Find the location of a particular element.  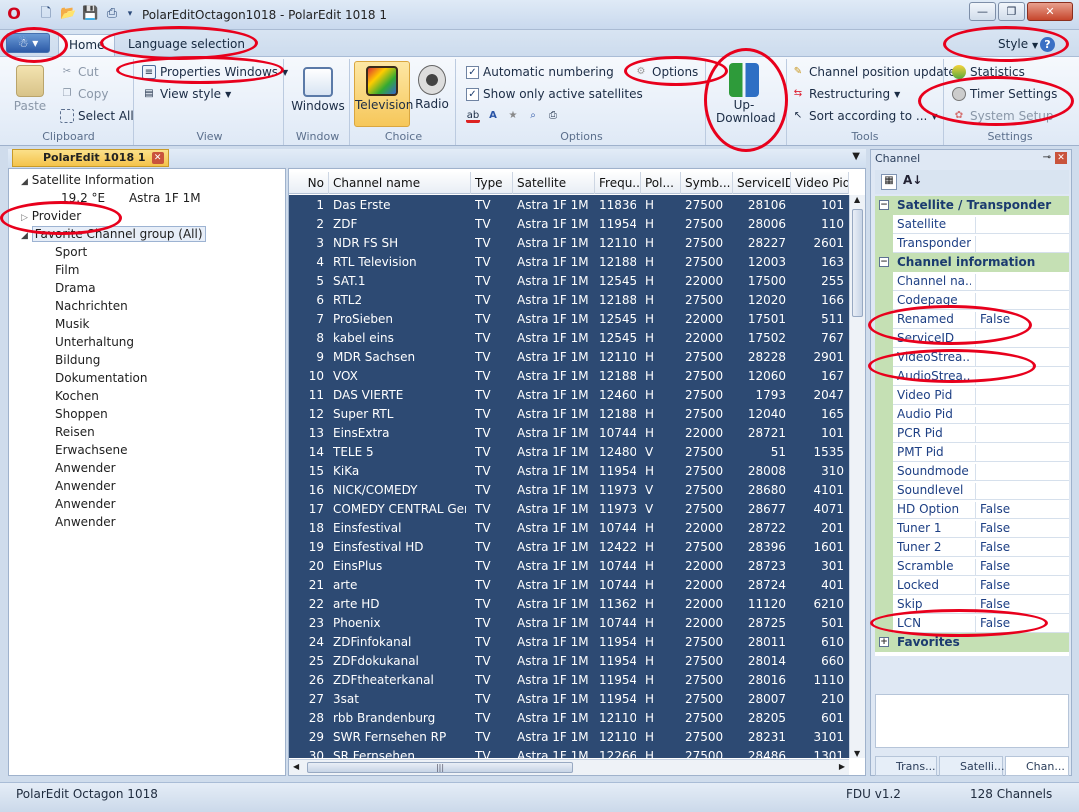

table-row: 5 SAT.1 TV Astra 1F 1M 12545 H 22000 17500 255 is located at coordinates (569, 281).